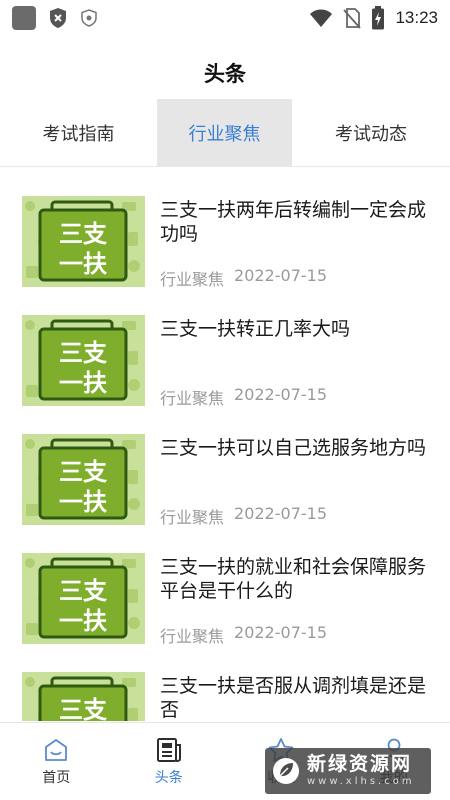  What do you see at coordinates (255, 329) in the screenshot?
I see `article-title: 三支一扶转正几率大吗` at bounding box center [255, 329].